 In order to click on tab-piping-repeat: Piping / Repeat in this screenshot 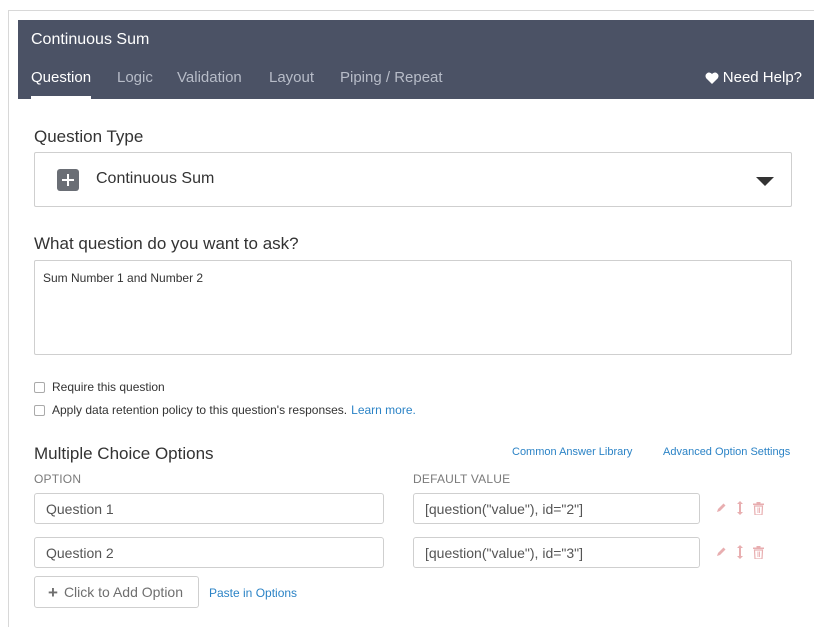, I will do `click(391, 84)`.